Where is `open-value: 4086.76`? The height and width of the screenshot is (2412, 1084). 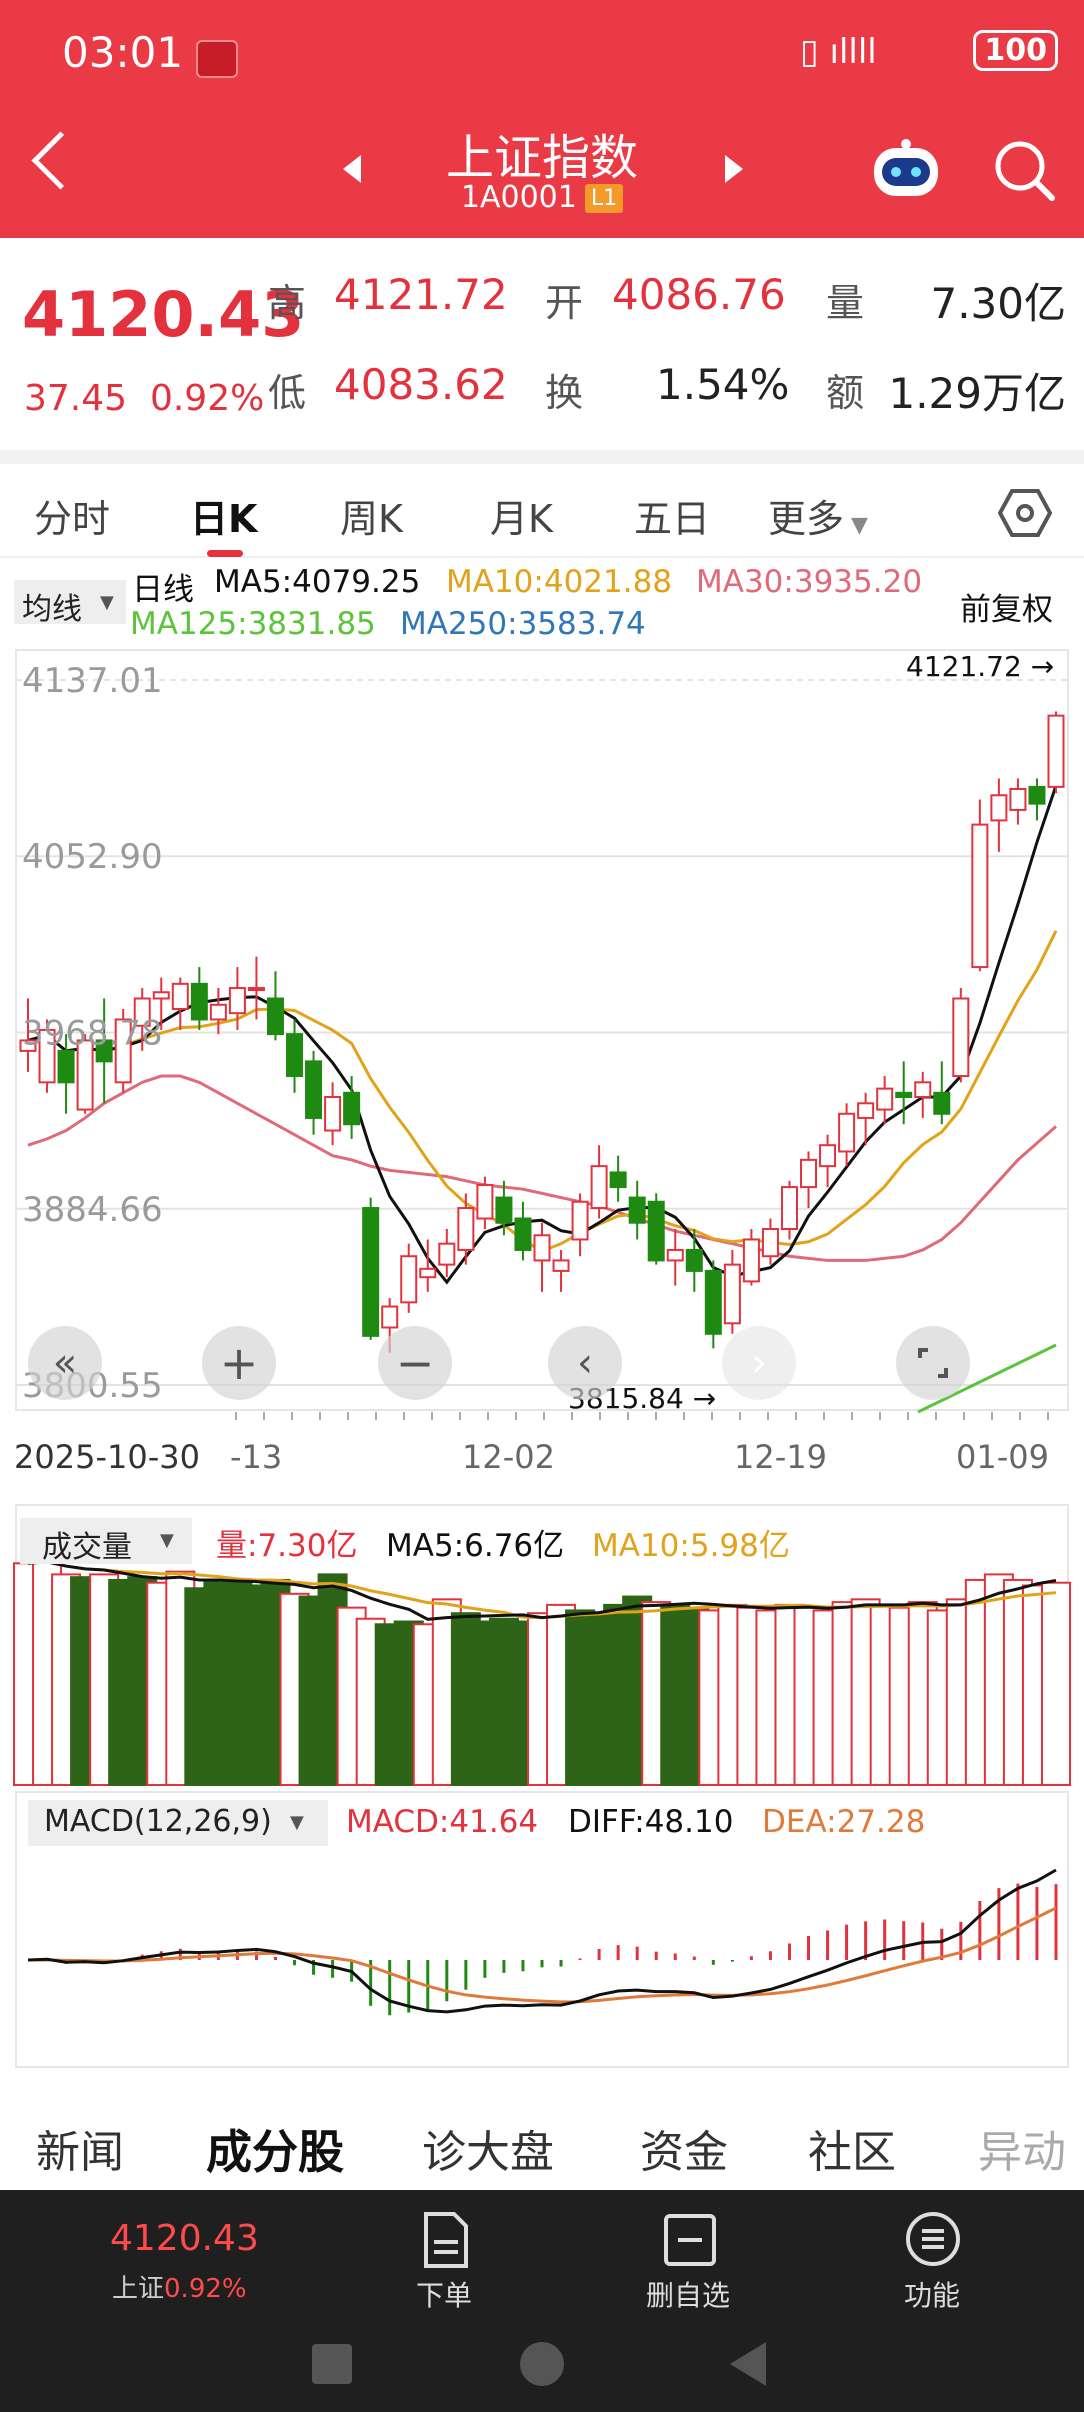
open-value: 4086.76 is located at coordinates (699, 294).